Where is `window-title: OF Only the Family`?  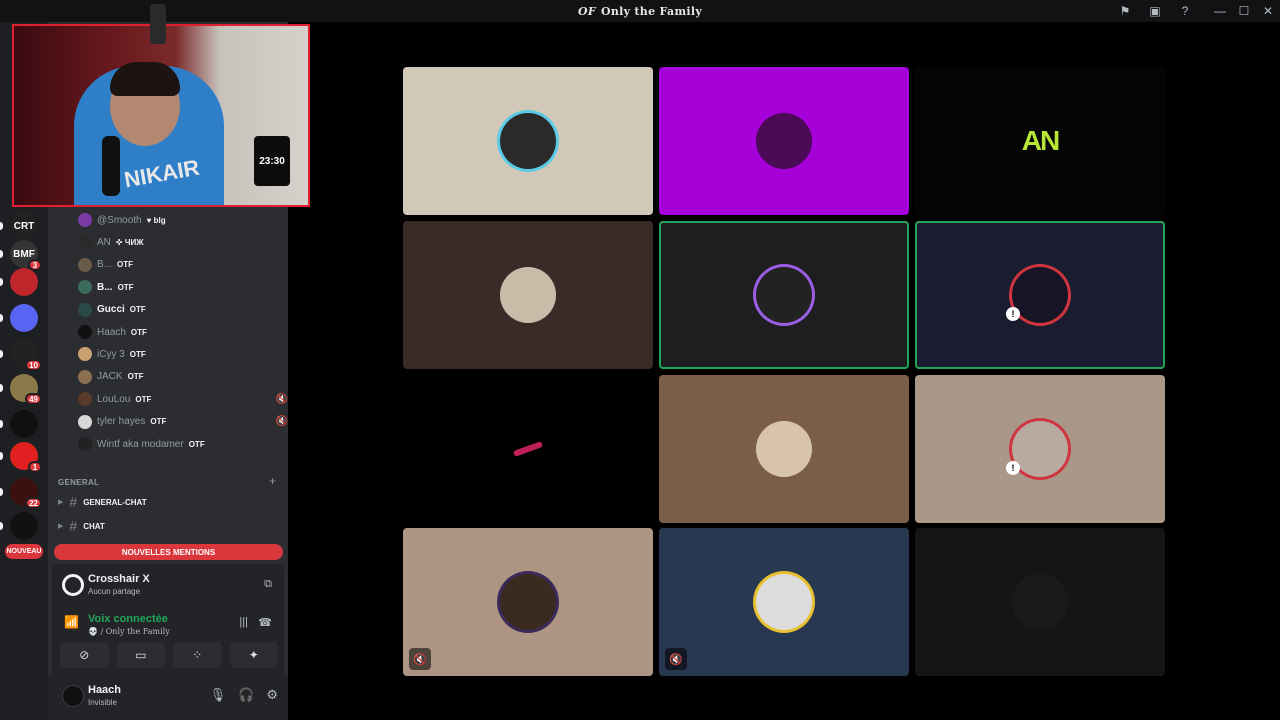 window-title: OF Only the Family is located at coordinates (640, 11).